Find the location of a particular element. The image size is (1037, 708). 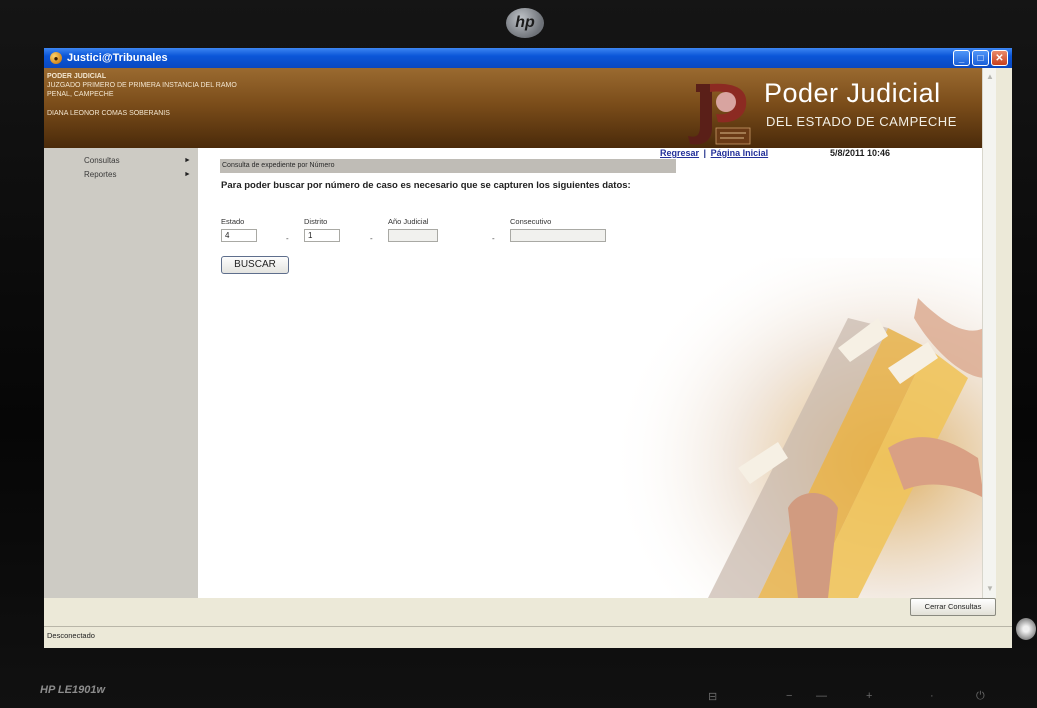

menu-icon: — is located at coordinates (821, 696).